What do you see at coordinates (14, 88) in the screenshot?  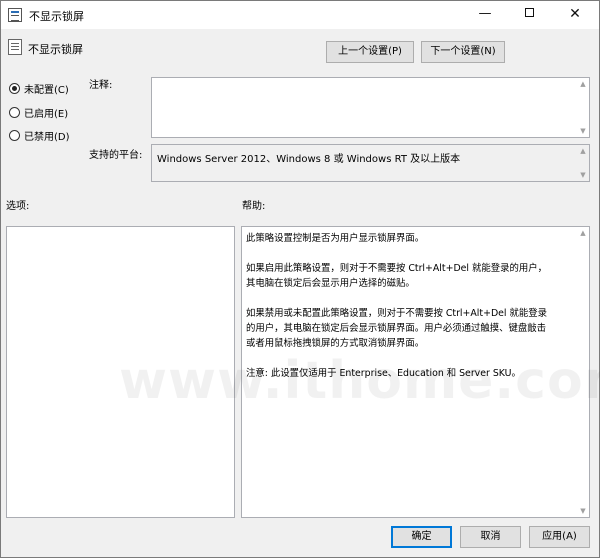 I see `radio-not-configured-dot` at bounding box center [14, 88].